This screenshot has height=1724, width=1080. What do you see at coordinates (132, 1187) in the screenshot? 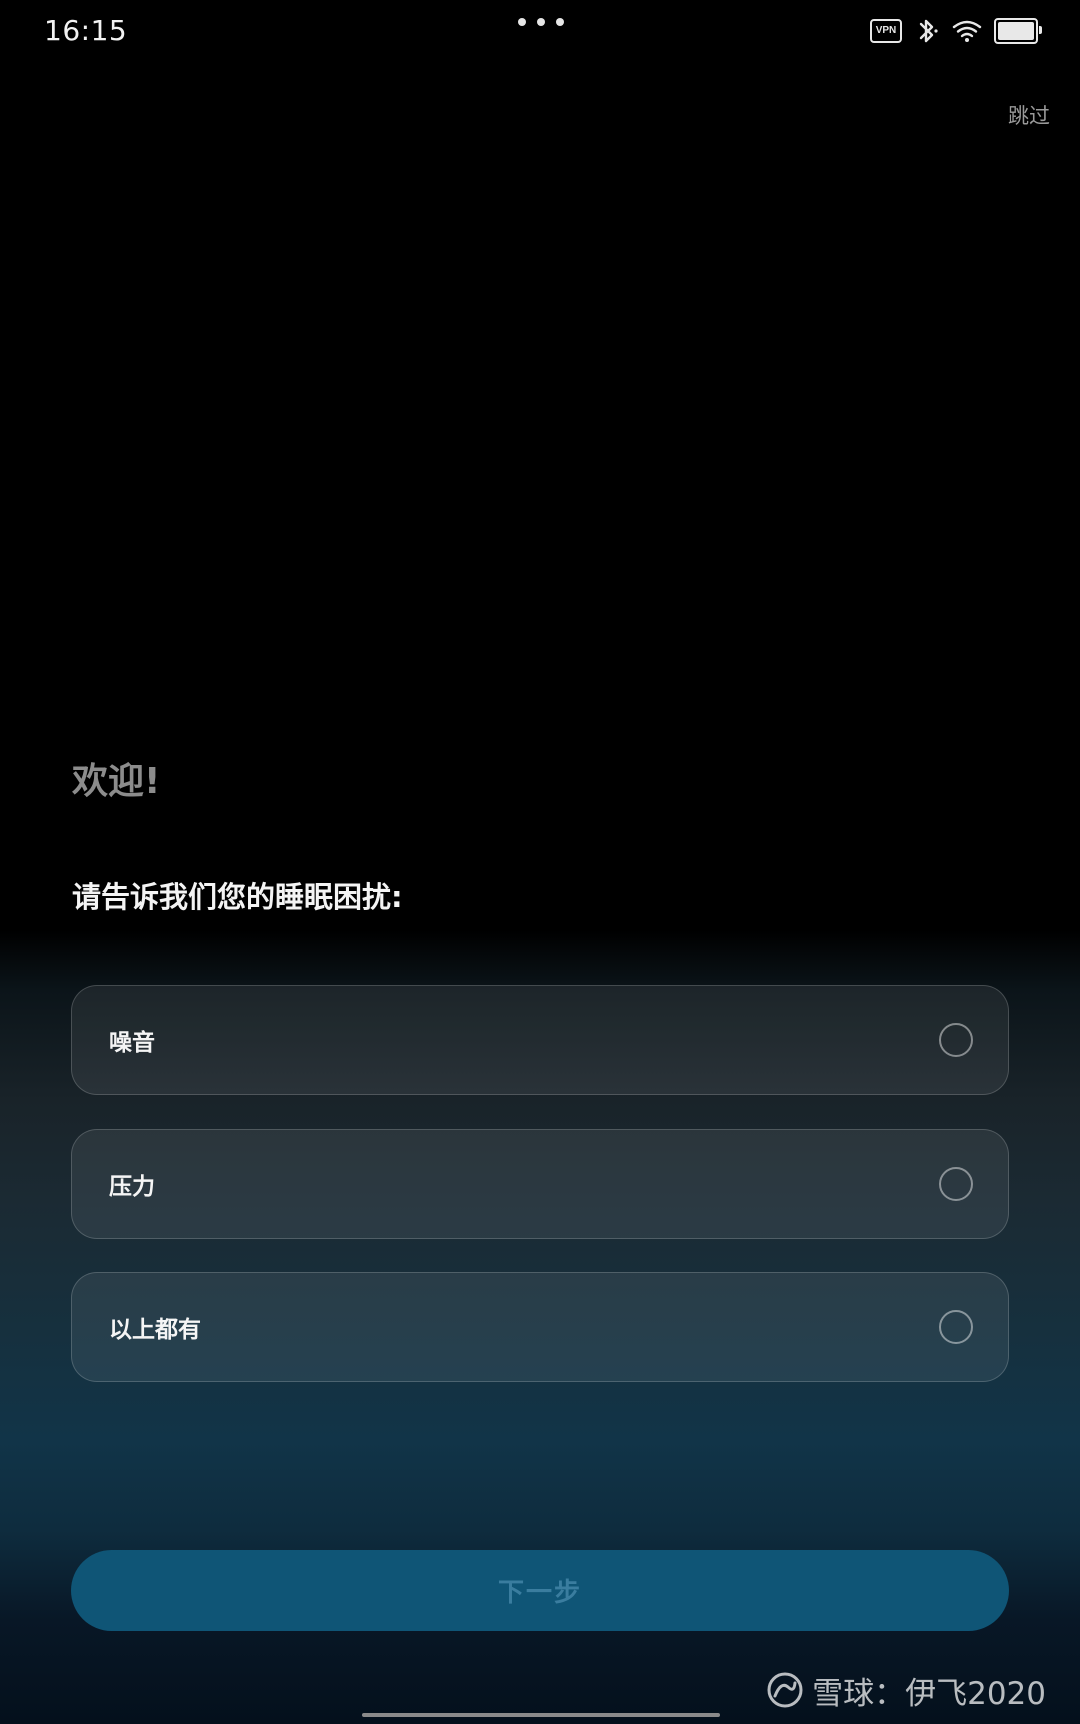
I see `option-label: 压力` at bounding box center [132, 1187].